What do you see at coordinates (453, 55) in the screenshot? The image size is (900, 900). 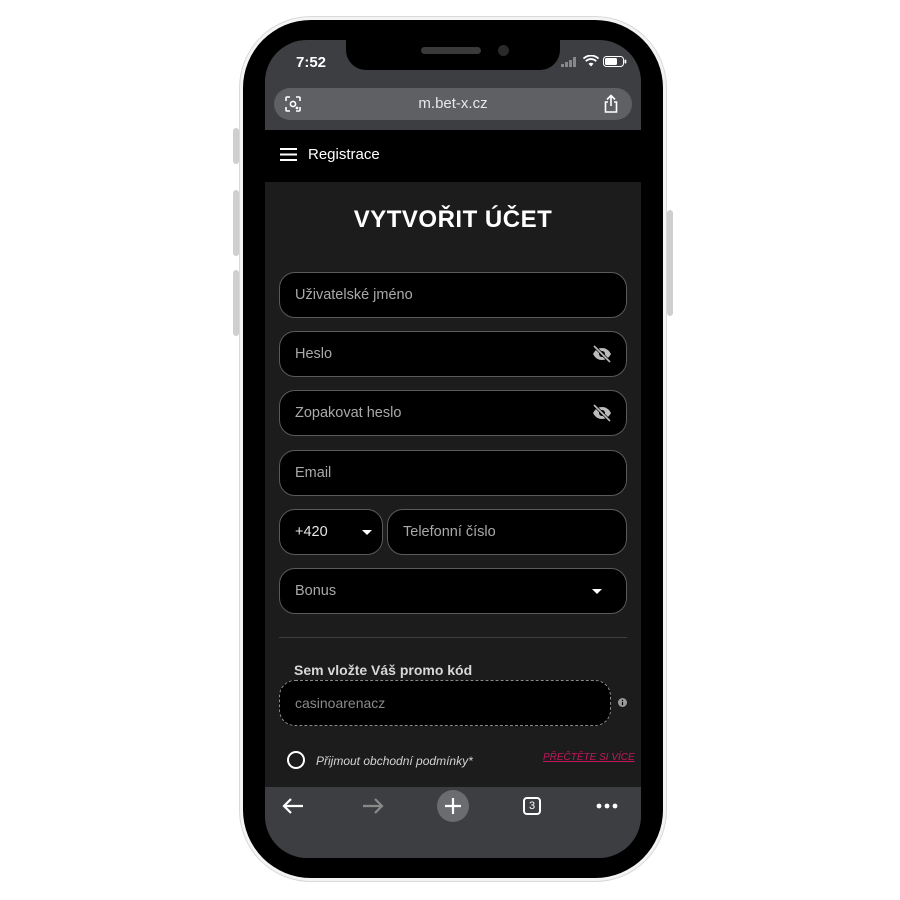 I see `notch` at bounding box center [453, 55].